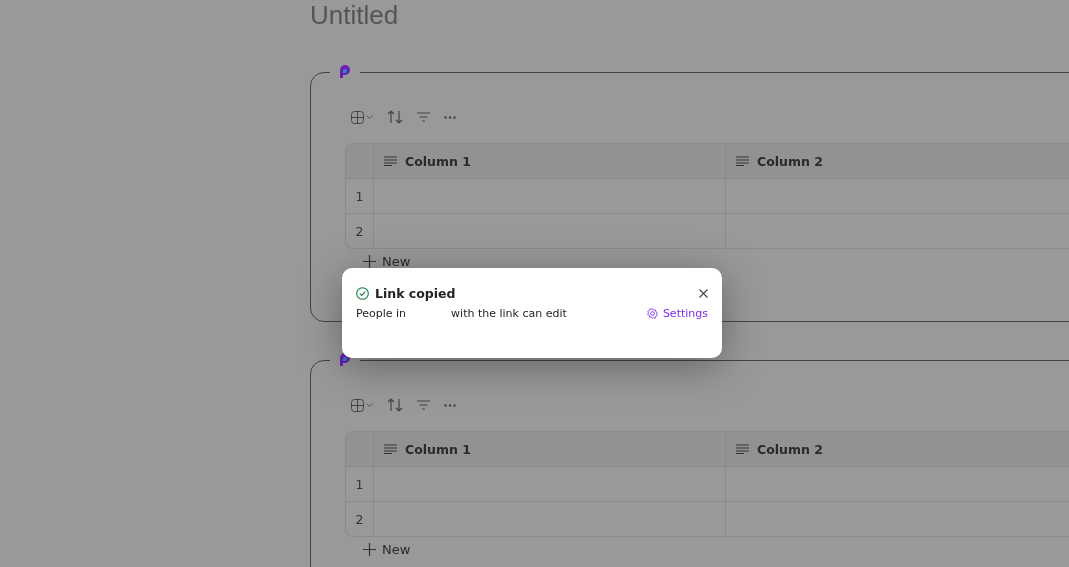 This screenshot has width=1069, height=567. Describe the element at coordinates (415, 293) in the screenshot. I see `toast-title: Link copied` at that location.